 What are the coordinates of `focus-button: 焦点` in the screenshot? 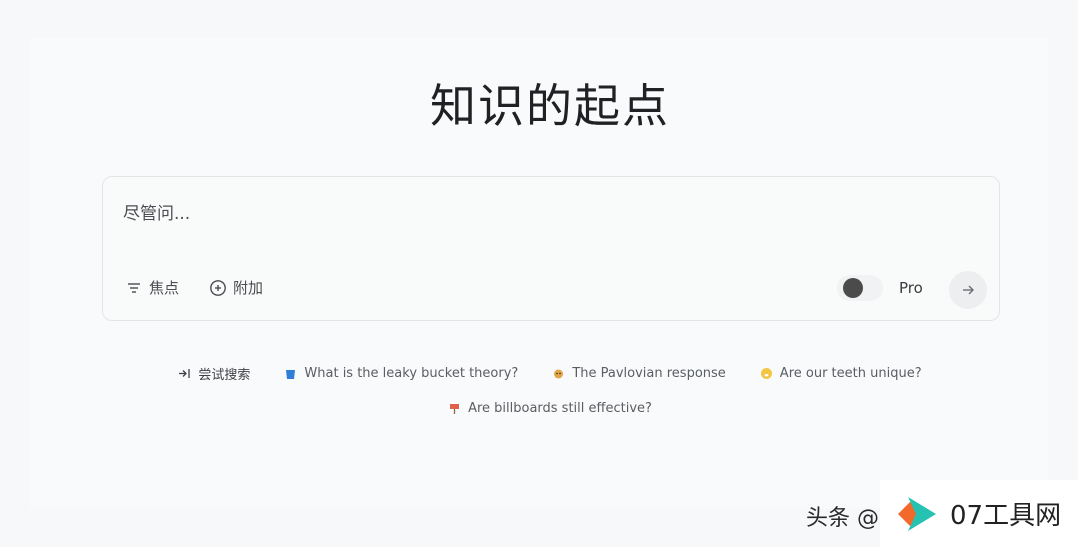 It's located at (152, 287).